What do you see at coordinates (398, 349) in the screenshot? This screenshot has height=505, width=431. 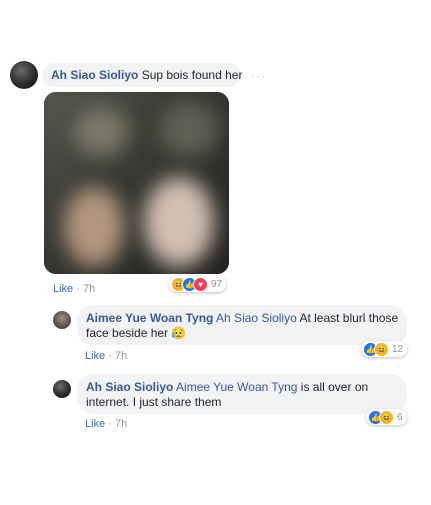 I see `reaction-count: 12` at bounding box center [398, 349].